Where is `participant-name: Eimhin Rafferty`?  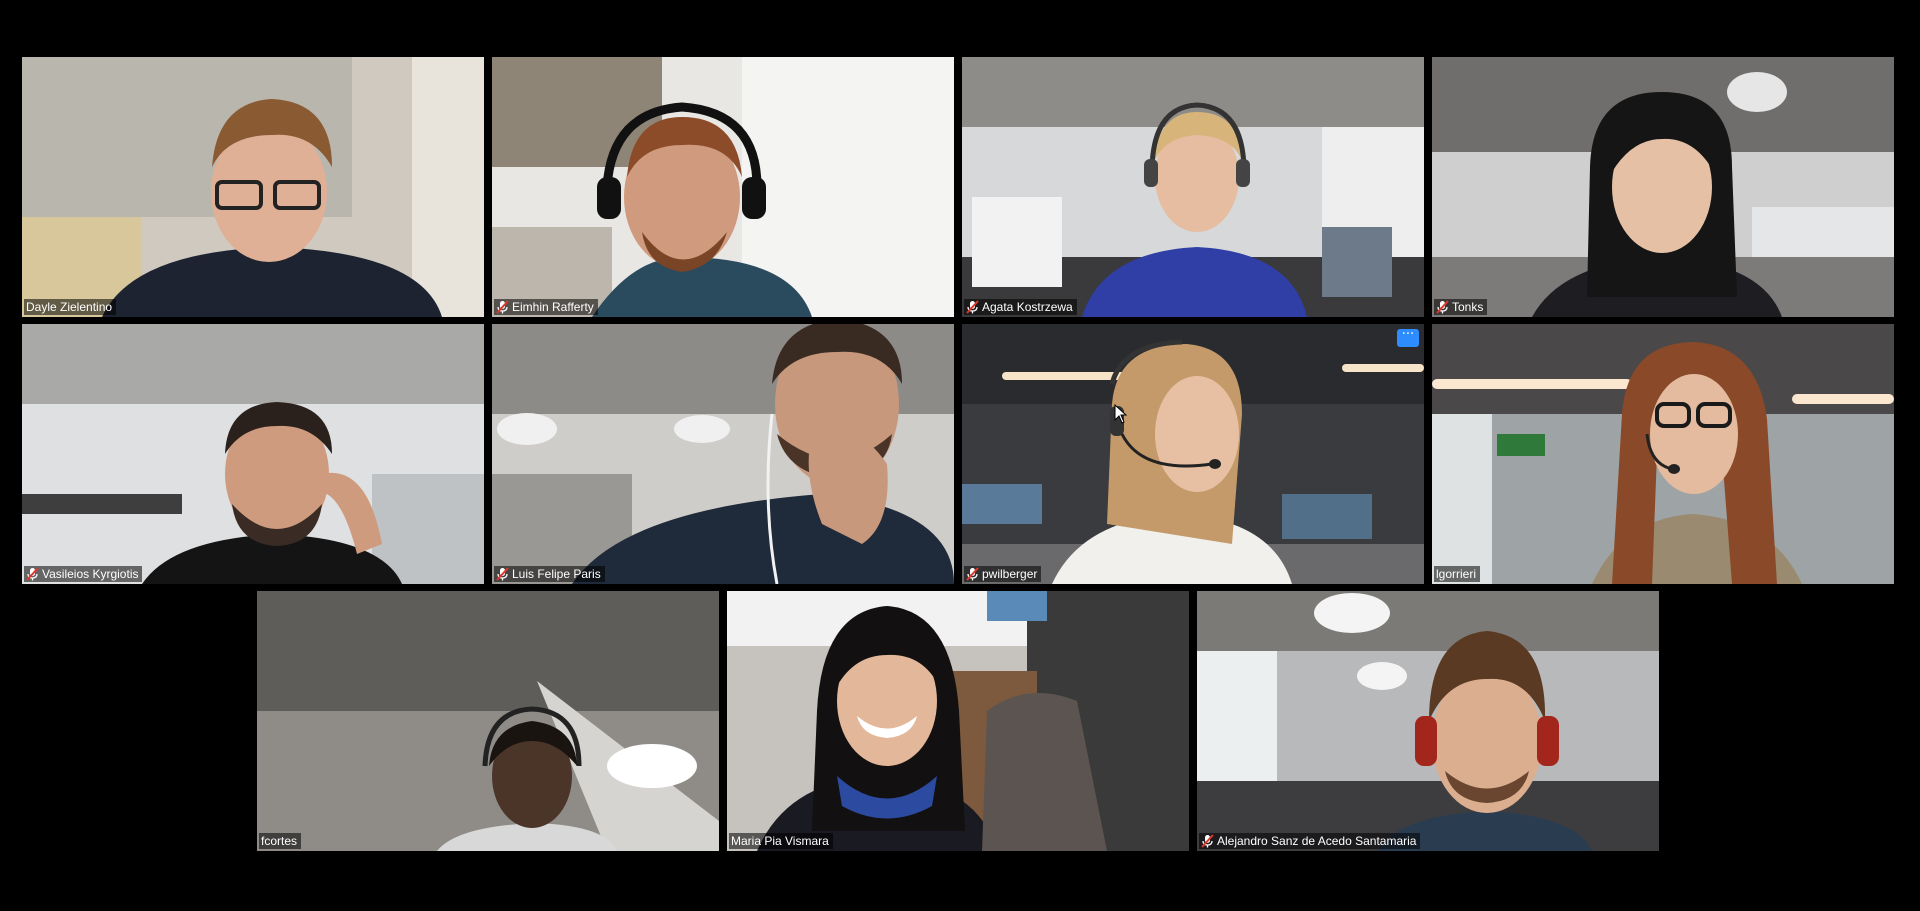
participant-name: Eimhin Rafferty is located at coordinates (553, 307).